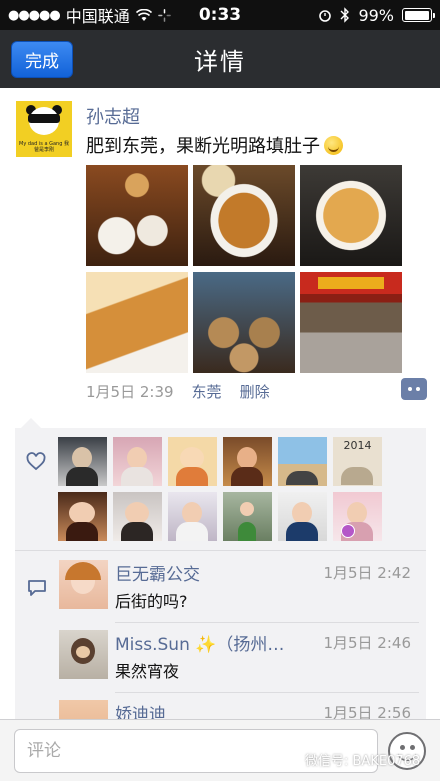  What do you see at coordinates (44, 129) in the screenshot?
I see `author-avatar: My dad is a Gang 我爸是李刚` at bounding box center [44, 129].